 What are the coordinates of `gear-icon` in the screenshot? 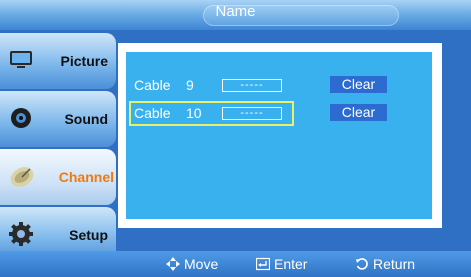 It's located at (21, 234).